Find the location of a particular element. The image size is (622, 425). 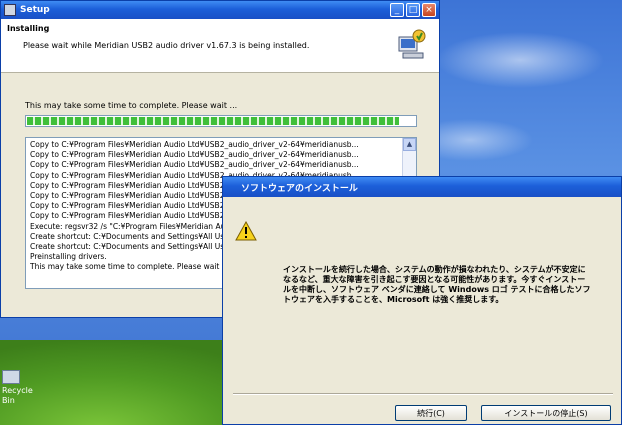

scroll-up-button: ▲ is located at coordinates (409, 144).